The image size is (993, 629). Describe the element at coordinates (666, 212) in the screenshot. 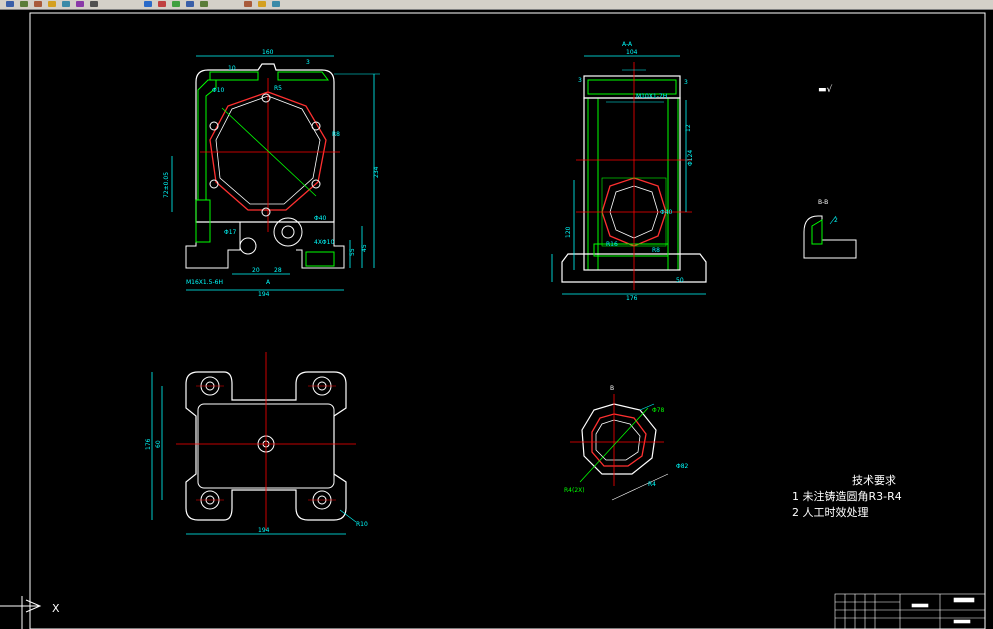

I see `side-bore2-dim: Φ40` at that location.